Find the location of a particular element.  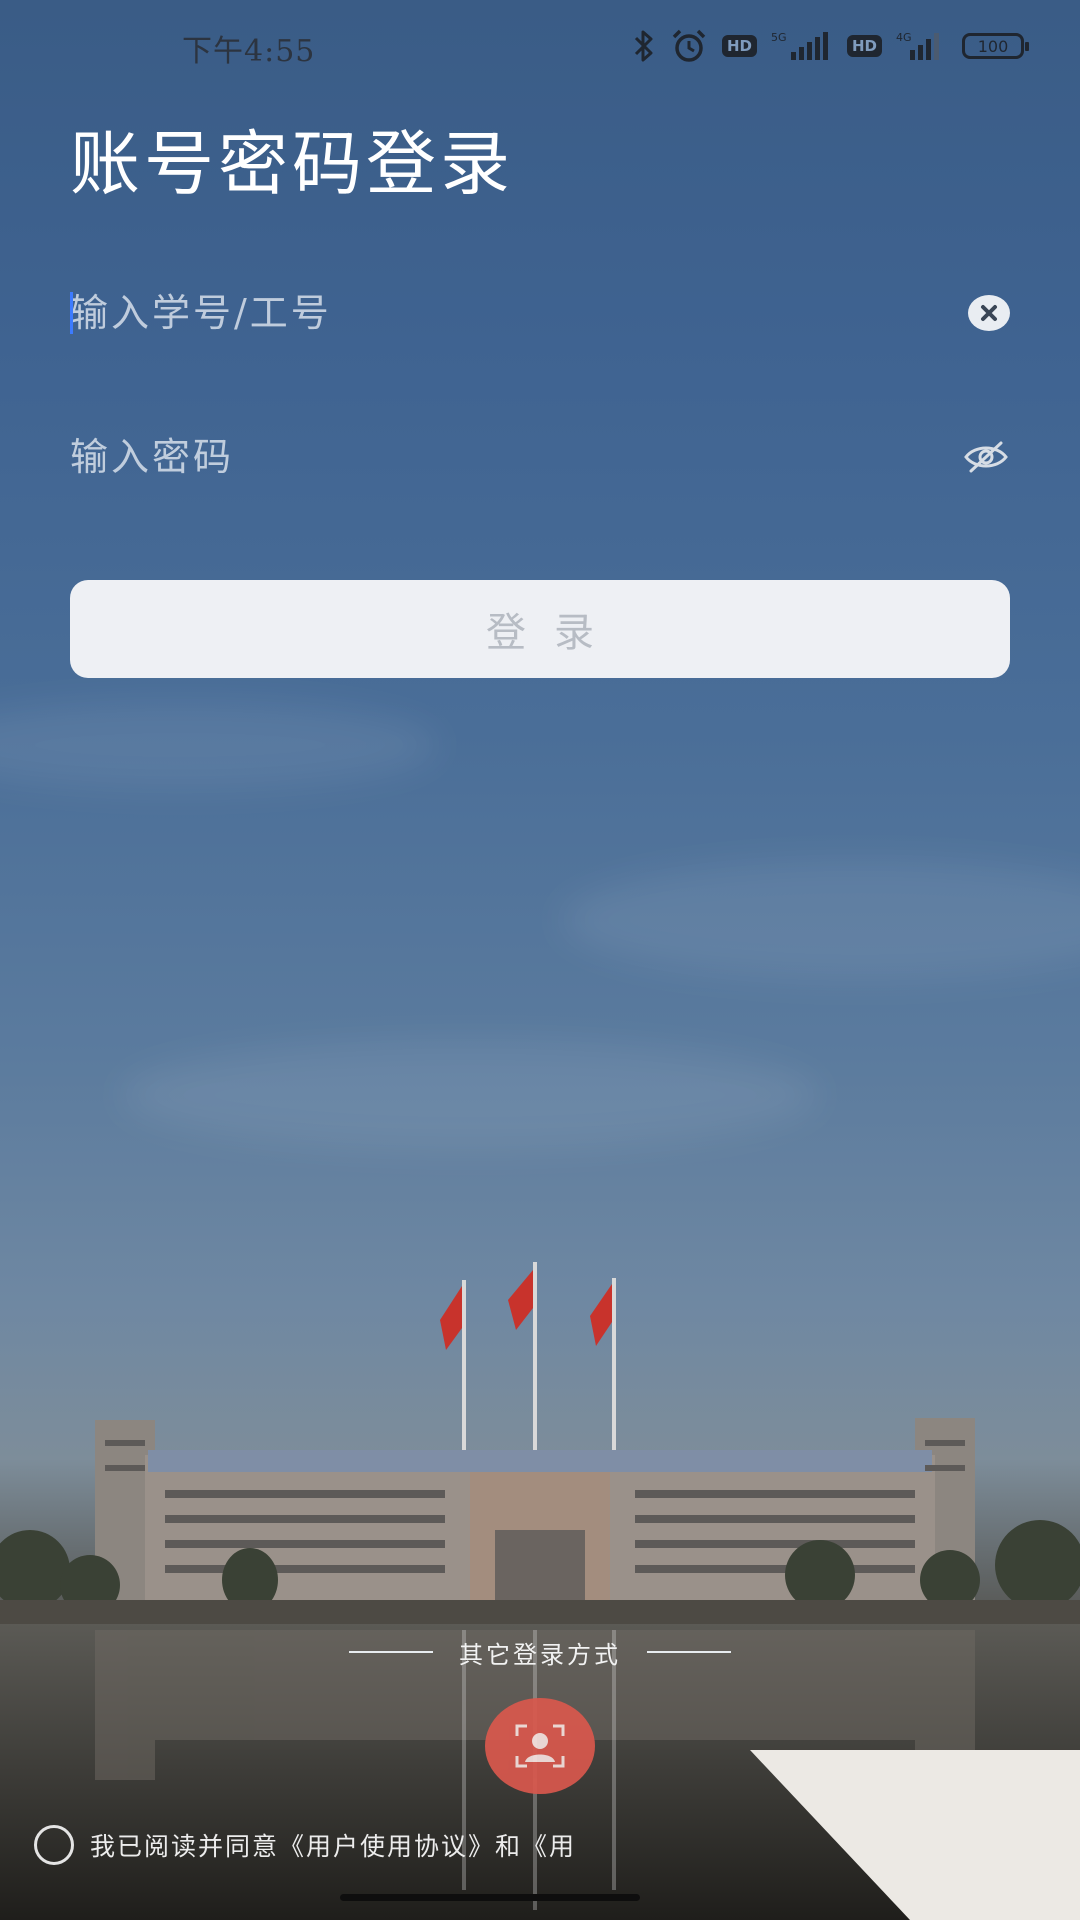

page-title: 账号密码登录 is located at coordinates (292, 164).